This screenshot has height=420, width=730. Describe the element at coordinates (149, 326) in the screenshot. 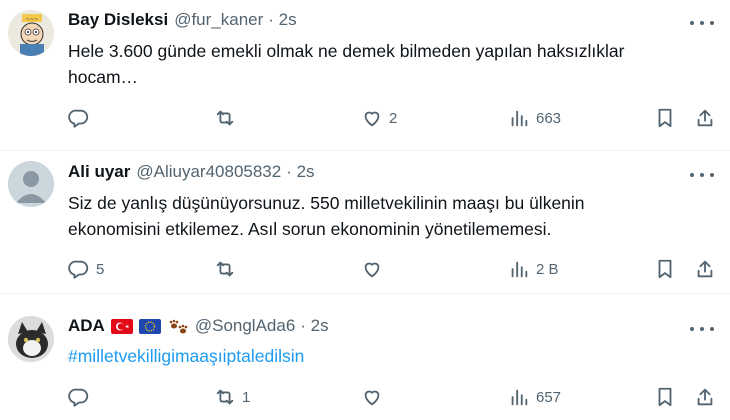

I see `eu-flag-icon` at that location.